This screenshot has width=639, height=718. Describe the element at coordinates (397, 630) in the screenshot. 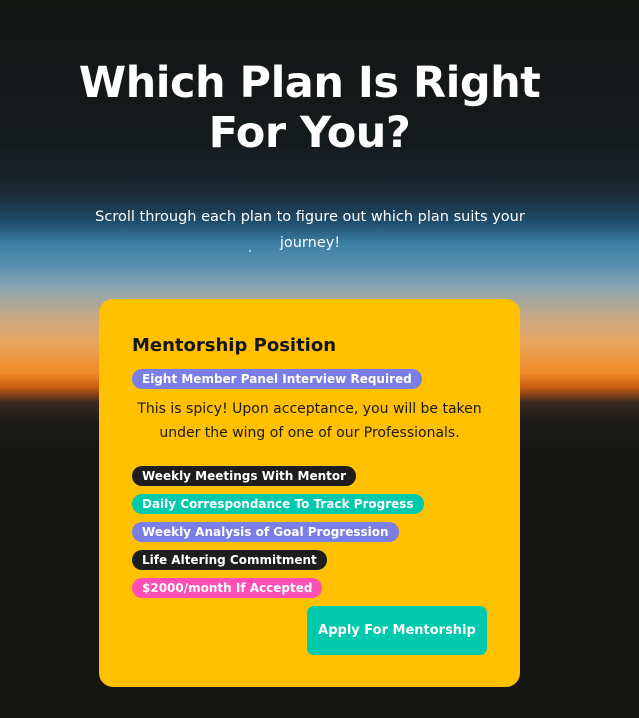

I see `apply-for-mentorship-button: Apply For Mentorship` at that location.